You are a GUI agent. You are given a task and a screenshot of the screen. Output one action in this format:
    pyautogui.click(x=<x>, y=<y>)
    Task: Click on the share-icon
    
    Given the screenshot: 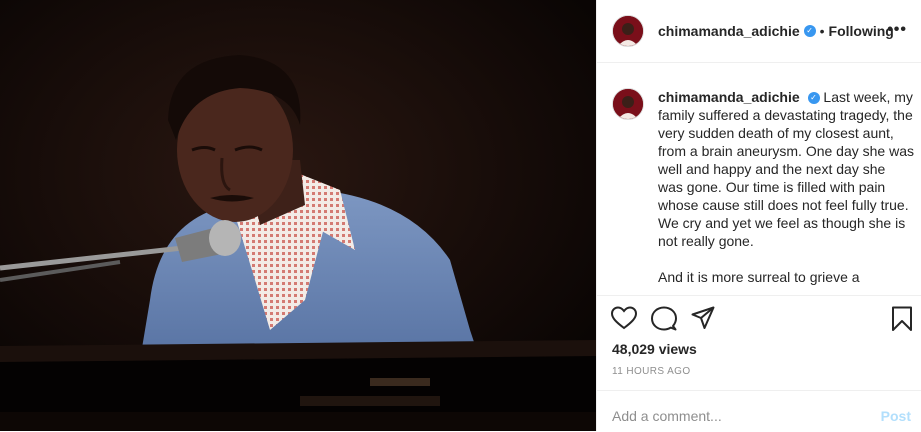 What is the action you would take?
    pyautogui.click(x=703, y=320)
    